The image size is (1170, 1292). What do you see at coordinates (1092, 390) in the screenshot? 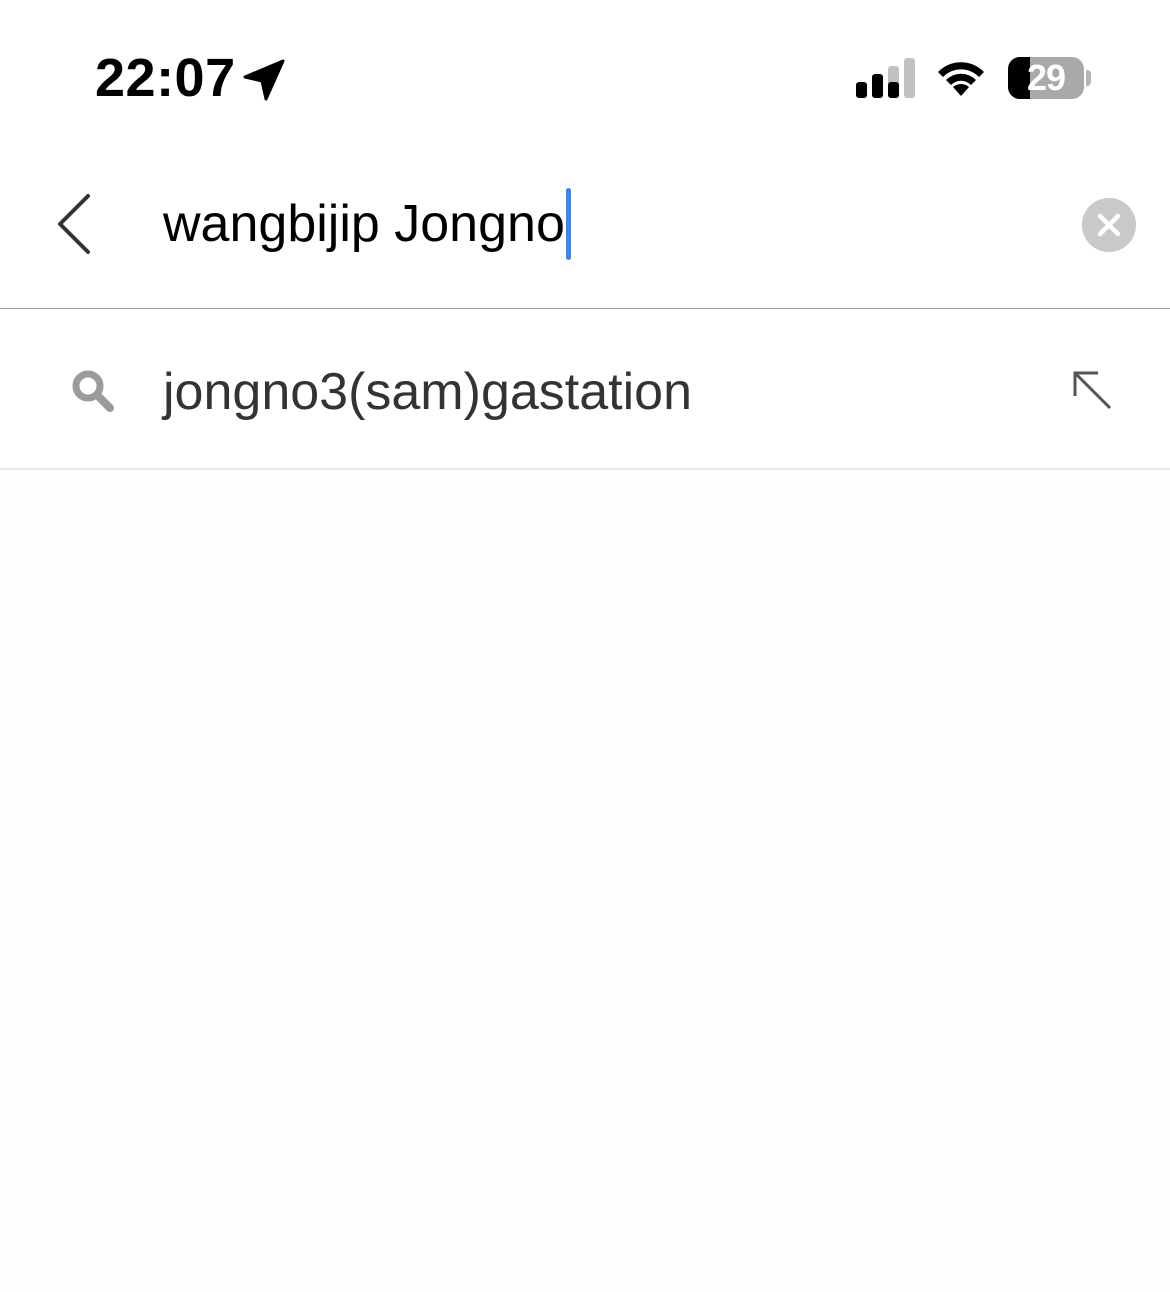
I see `arrow-up-left-icon` at bounding box center [1092, 390].